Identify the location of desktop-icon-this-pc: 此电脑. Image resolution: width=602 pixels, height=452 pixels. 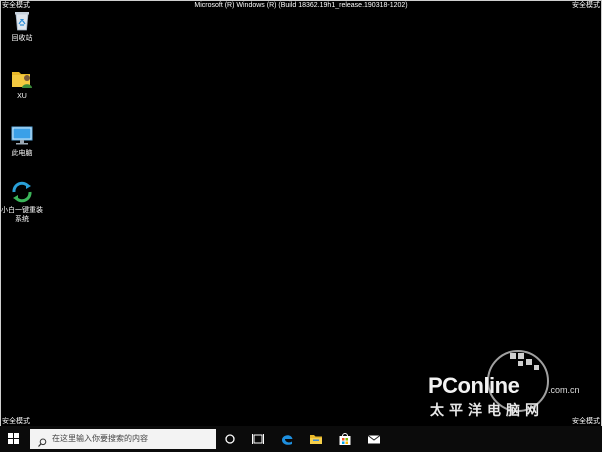
(22, 140).